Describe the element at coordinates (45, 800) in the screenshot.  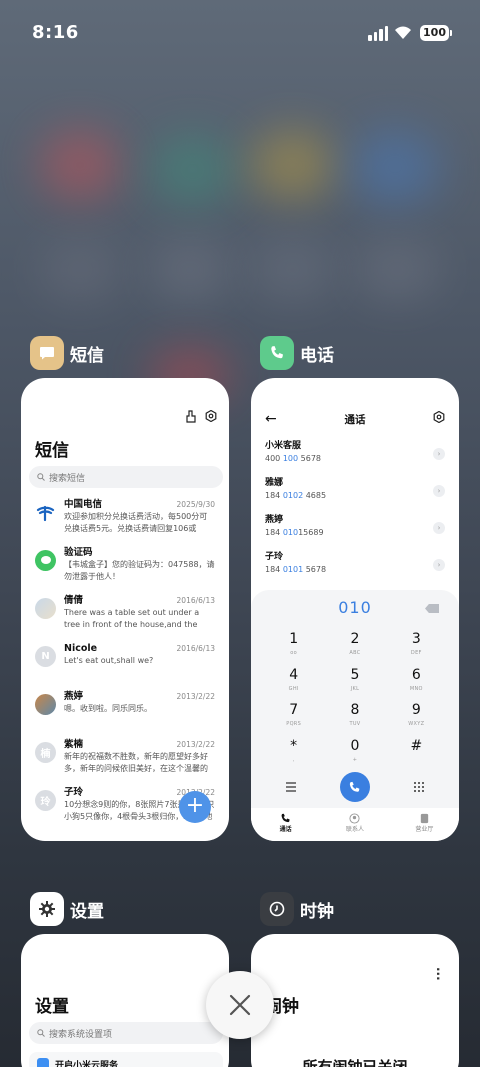
I see `avatar: 玲` at that location.